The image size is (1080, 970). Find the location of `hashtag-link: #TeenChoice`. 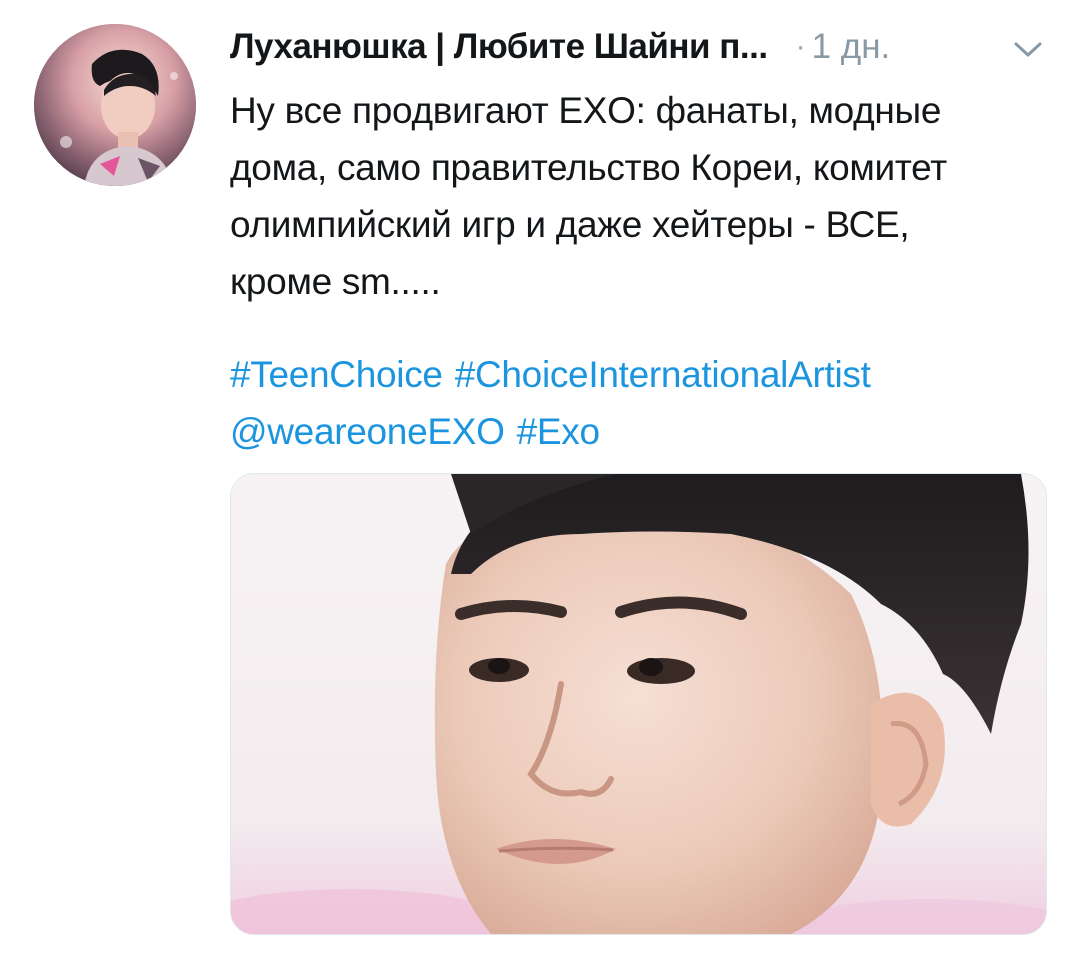

hashtag-link: #TeenChoice is located at coordinates (336, 374).